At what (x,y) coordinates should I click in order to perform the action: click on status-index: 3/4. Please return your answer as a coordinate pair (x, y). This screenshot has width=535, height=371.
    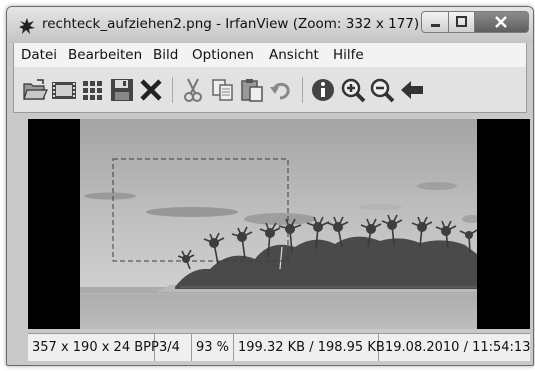
    Looking at the image, I should click on (173, 347).